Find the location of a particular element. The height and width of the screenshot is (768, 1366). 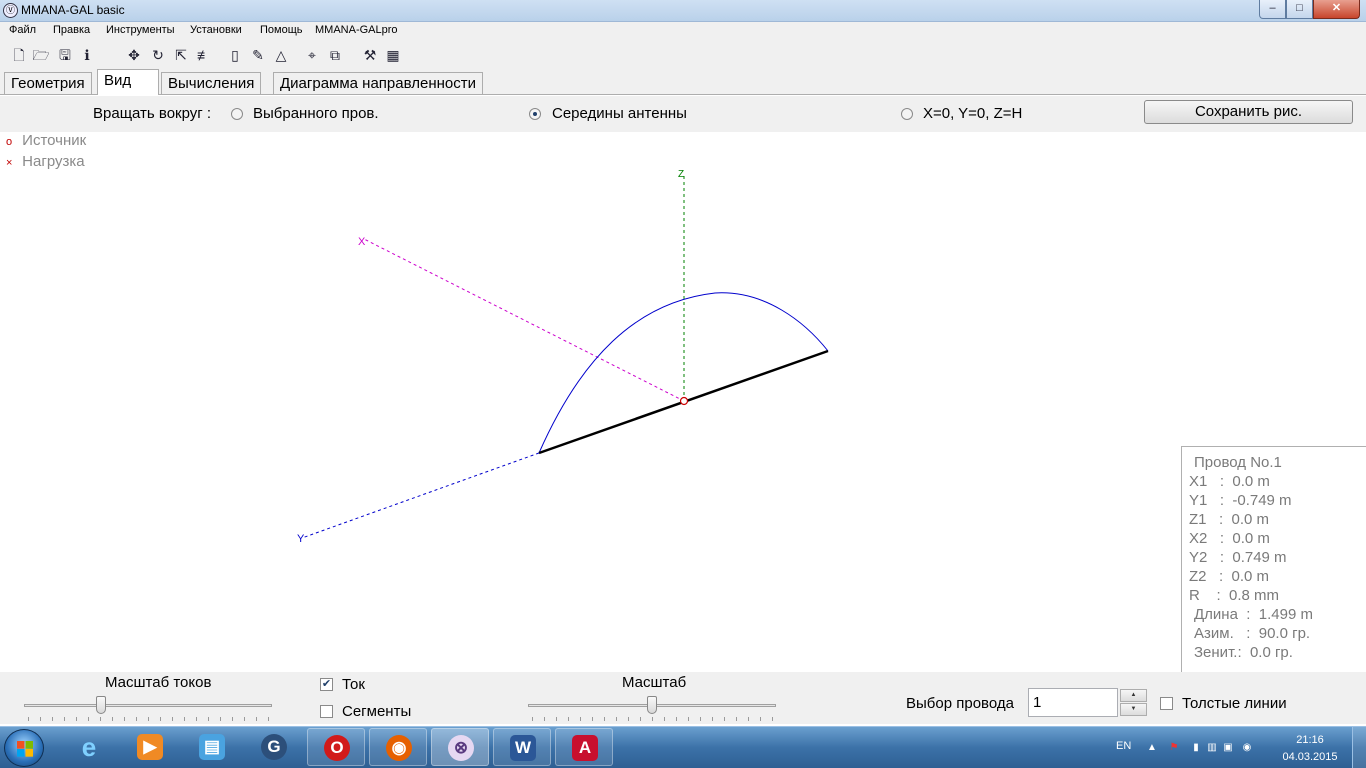

tab-view: Вид is located at coordinates (128, 82).